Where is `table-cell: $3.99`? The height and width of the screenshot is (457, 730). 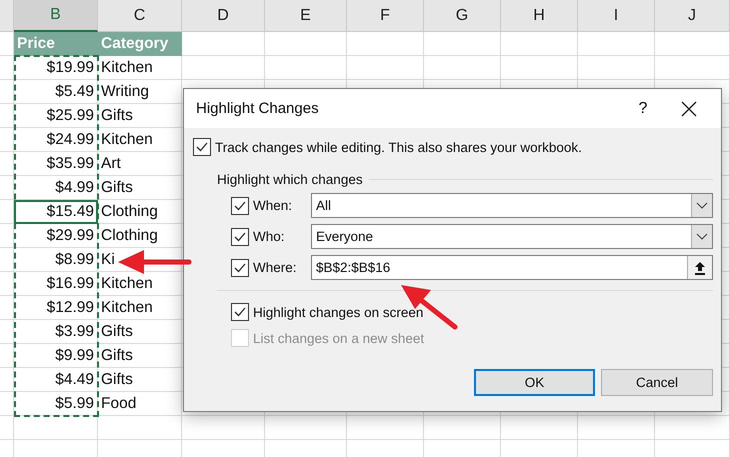
table-cell: $3.99 is located at coordinates (56, 332).